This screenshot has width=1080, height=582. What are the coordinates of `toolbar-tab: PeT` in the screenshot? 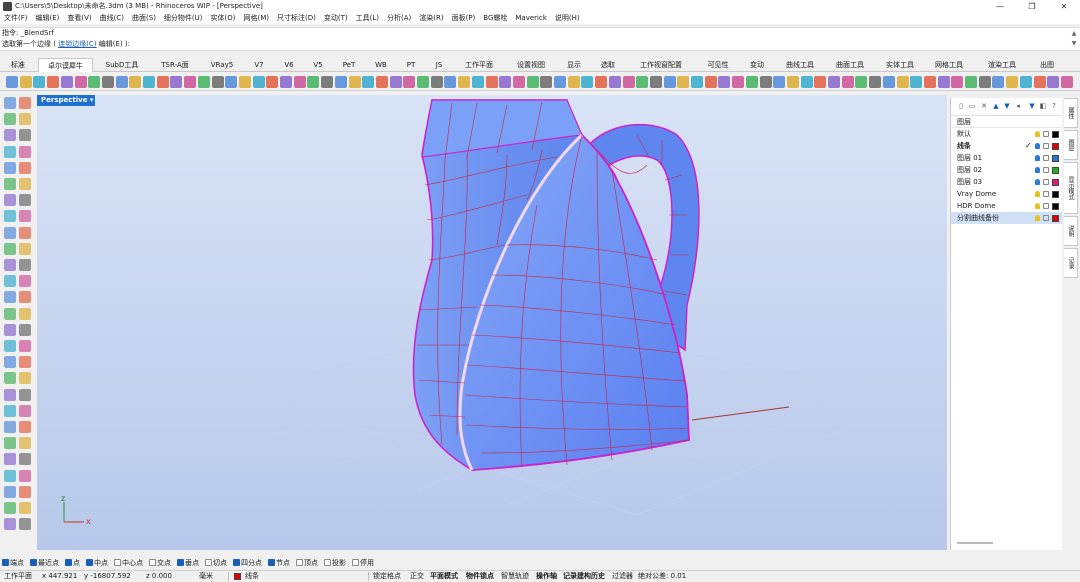 It's located at (349, 65).